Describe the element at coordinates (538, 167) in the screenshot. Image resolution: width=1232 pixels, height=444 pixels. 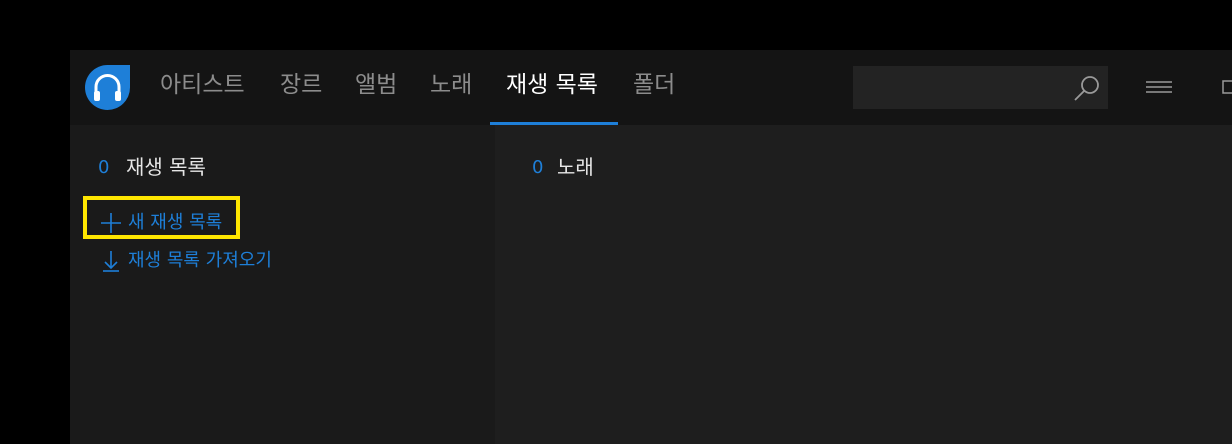
I see `song-count: 0` at that location.